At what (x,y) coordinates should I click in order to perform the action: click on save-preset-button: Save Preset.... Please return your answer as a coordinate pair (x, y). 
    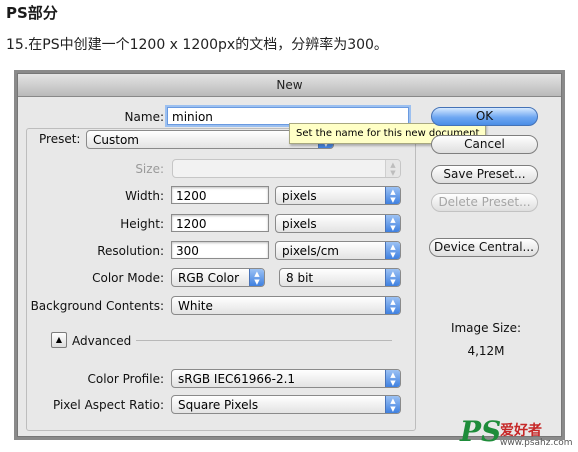
    Looking at the image, I should click on (484, 174).